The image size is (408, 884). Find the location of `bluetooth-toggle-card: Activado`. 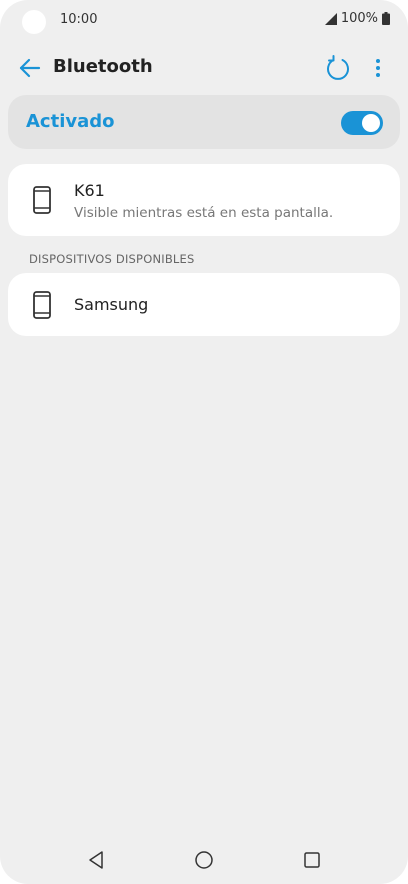

bluetooth-toggle-card: Activado is located at coordinates (204, 122).